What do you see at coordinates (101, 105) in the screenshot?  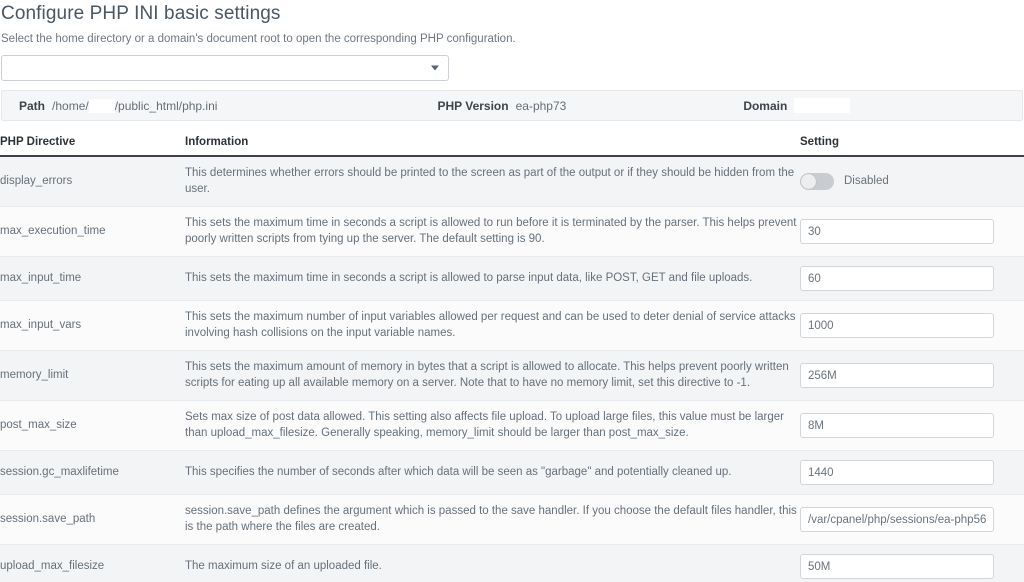 I see `redacted-username` at bounding box center [101, 105].